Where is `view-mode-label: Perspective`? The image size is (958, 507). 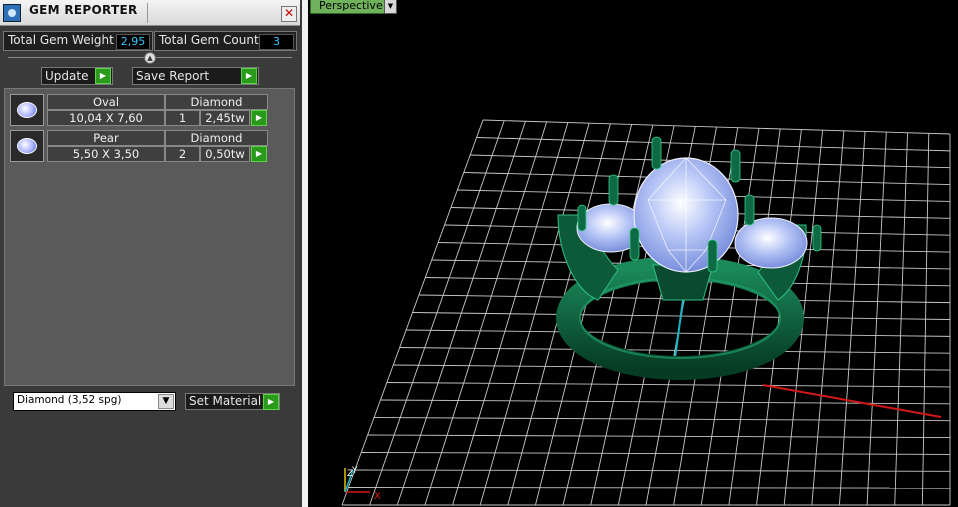
view-mode-label: Perspective is located at coordinates (351, 7).